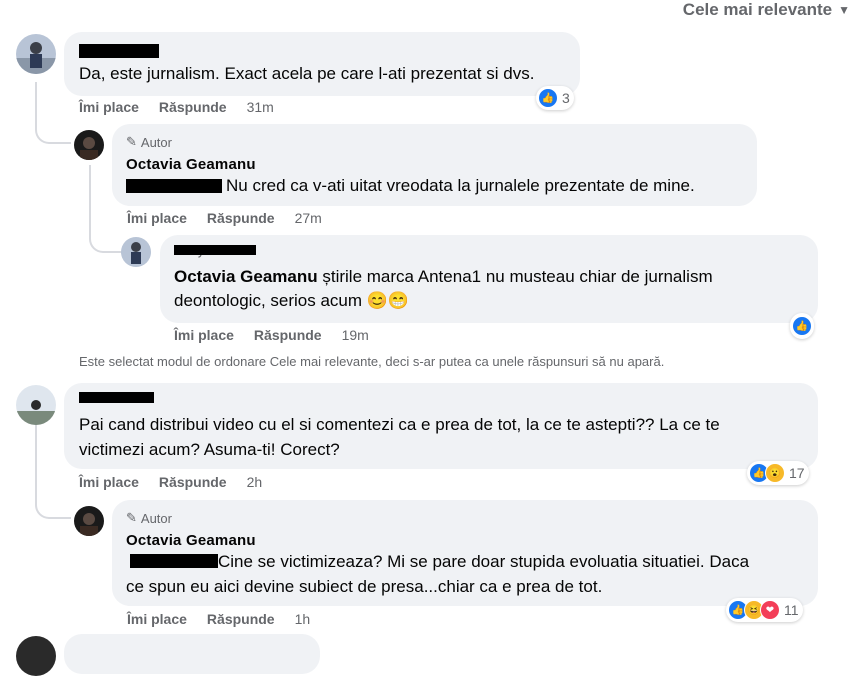 Image resolution: width=868 pixels, height=676 pixels. What do you see at coordinates (770, 610) in the screenshot?
I see `love-icon: ❤` at bounding box center [770, 610].